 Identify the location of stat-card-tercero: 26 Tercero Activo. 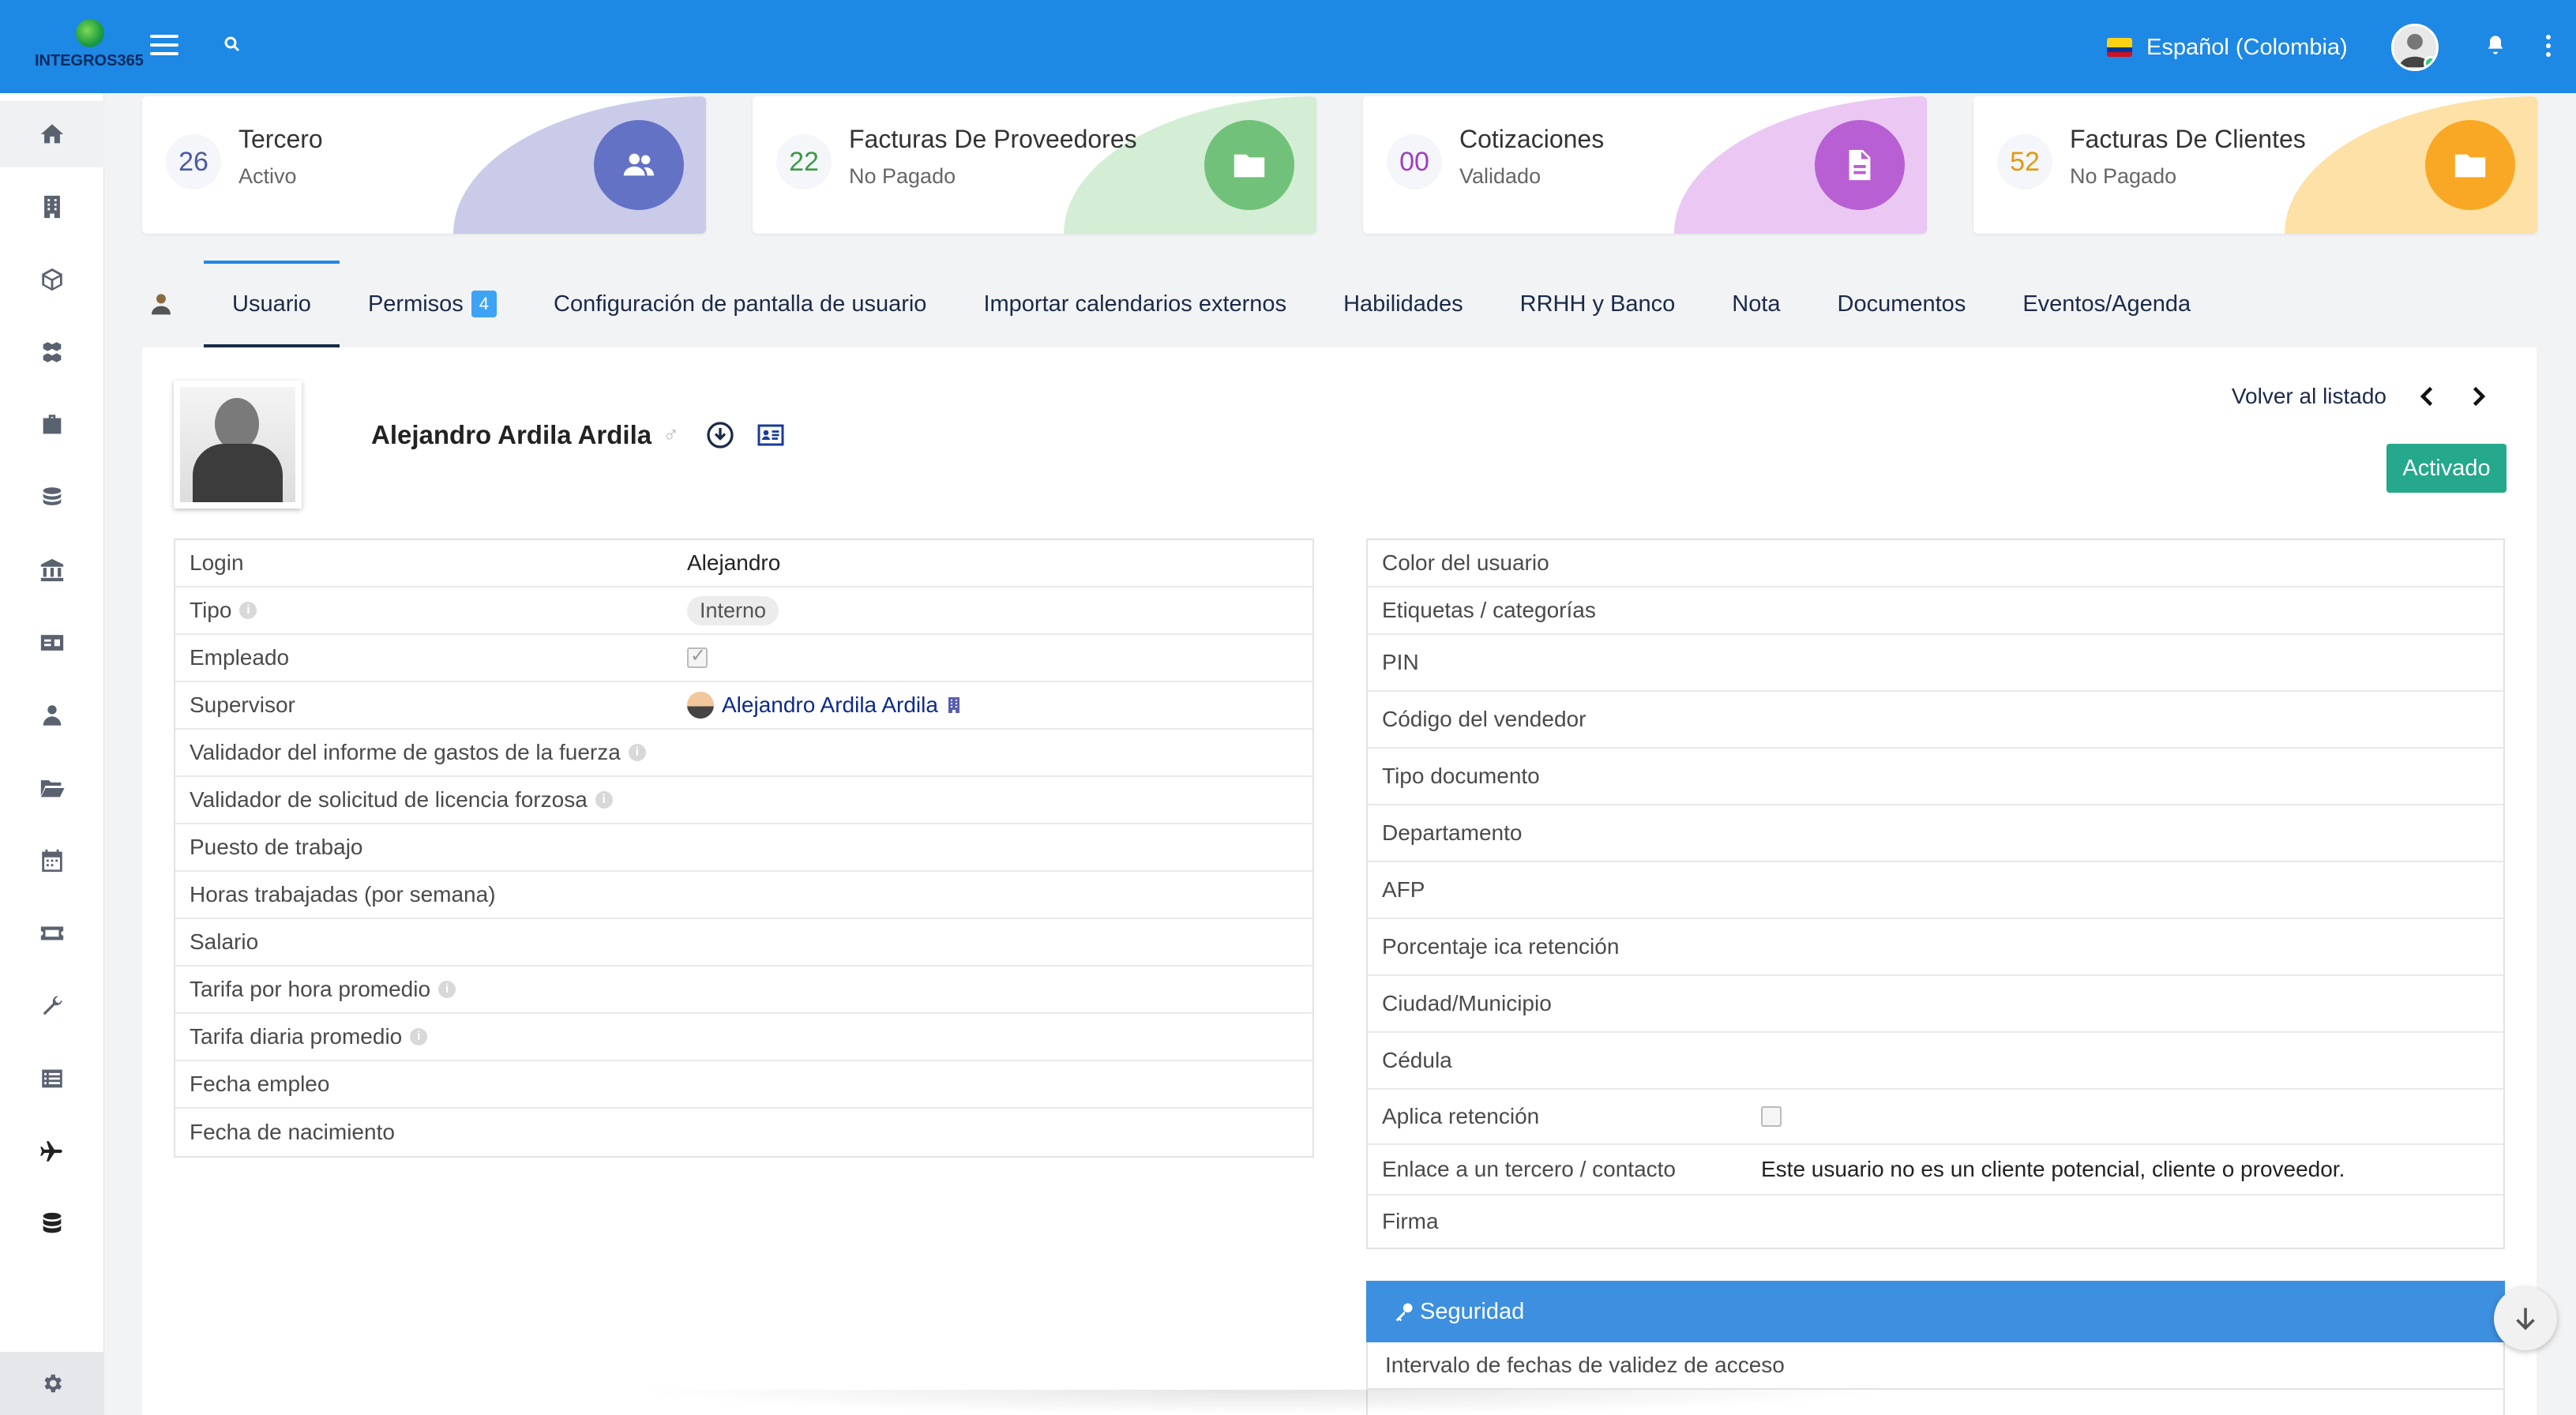
(424, 165).